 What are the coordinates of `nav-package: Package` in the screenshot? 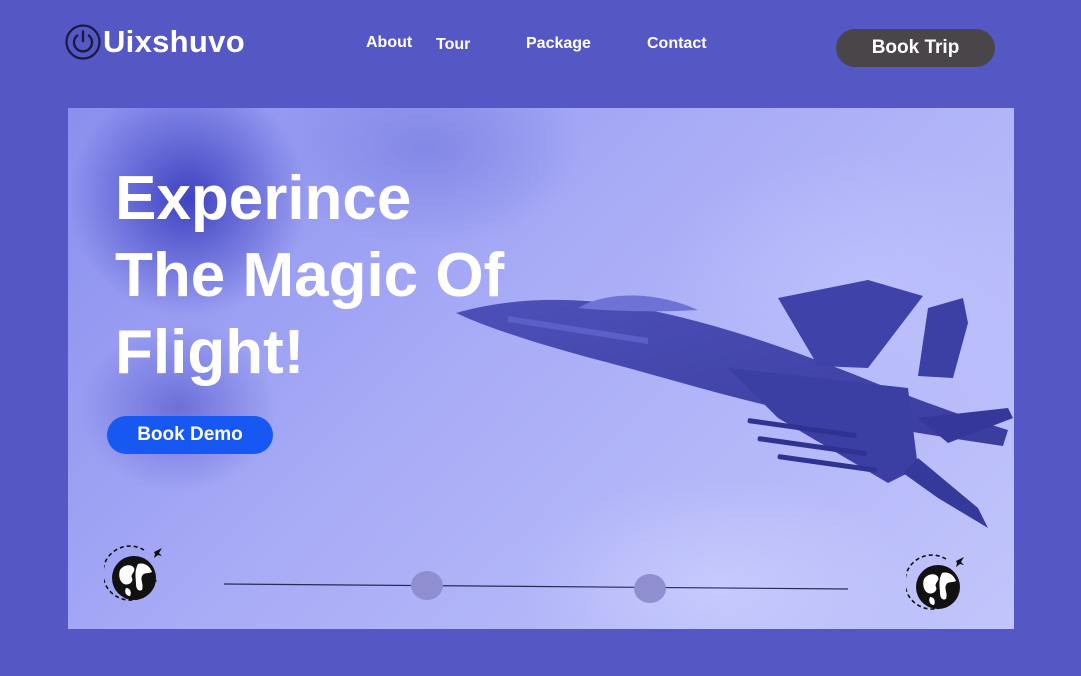 It's located at (558, 44).